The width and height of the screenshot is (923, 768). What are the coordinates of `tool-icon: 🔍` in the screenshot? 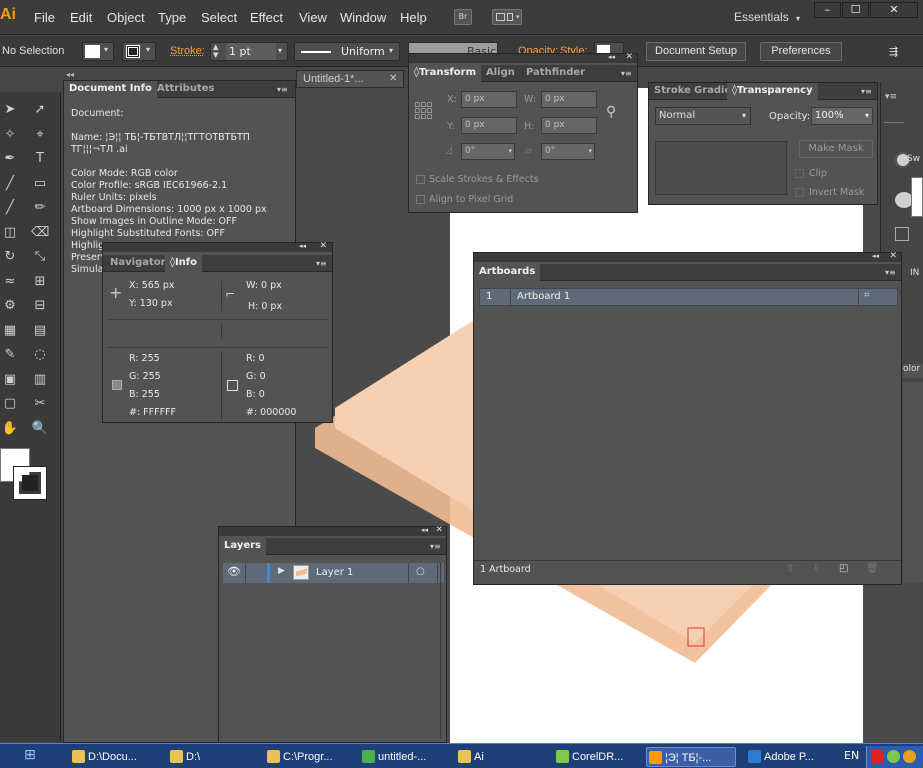 It's located at (40, 429).